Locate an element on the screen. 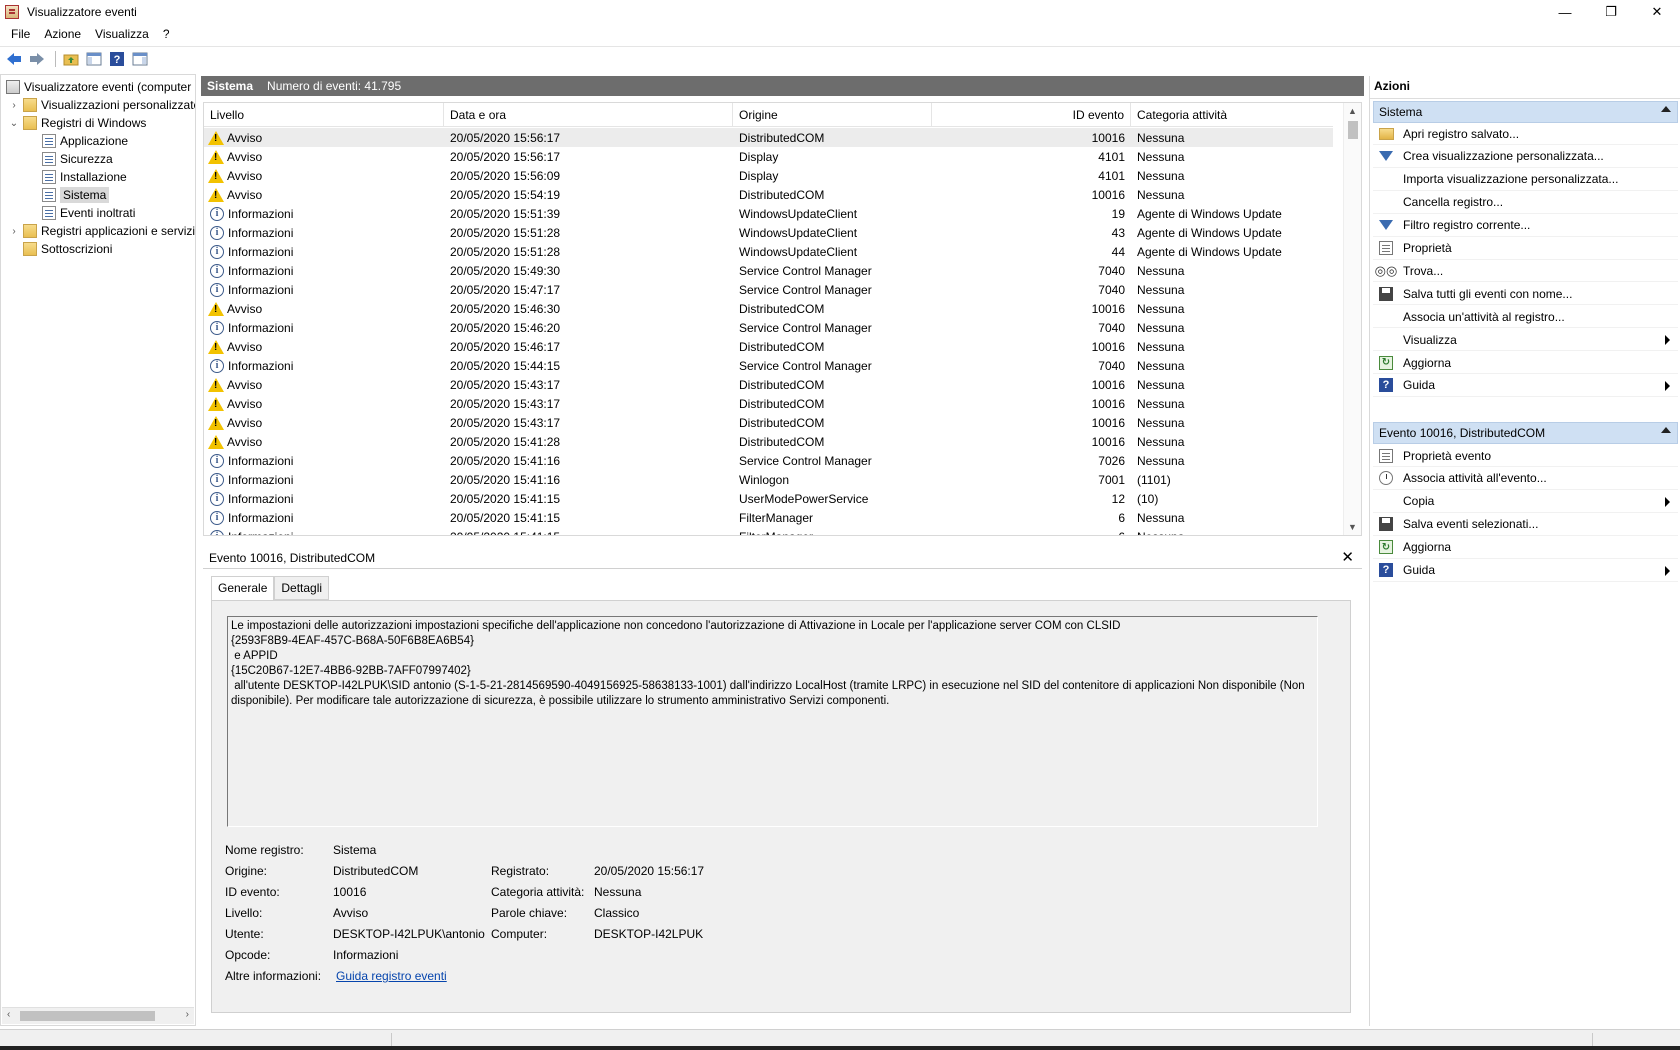 The width and height of the screenshot is (1680, 1050). action-item: Proprietà is located at coordinates (1525, 249).